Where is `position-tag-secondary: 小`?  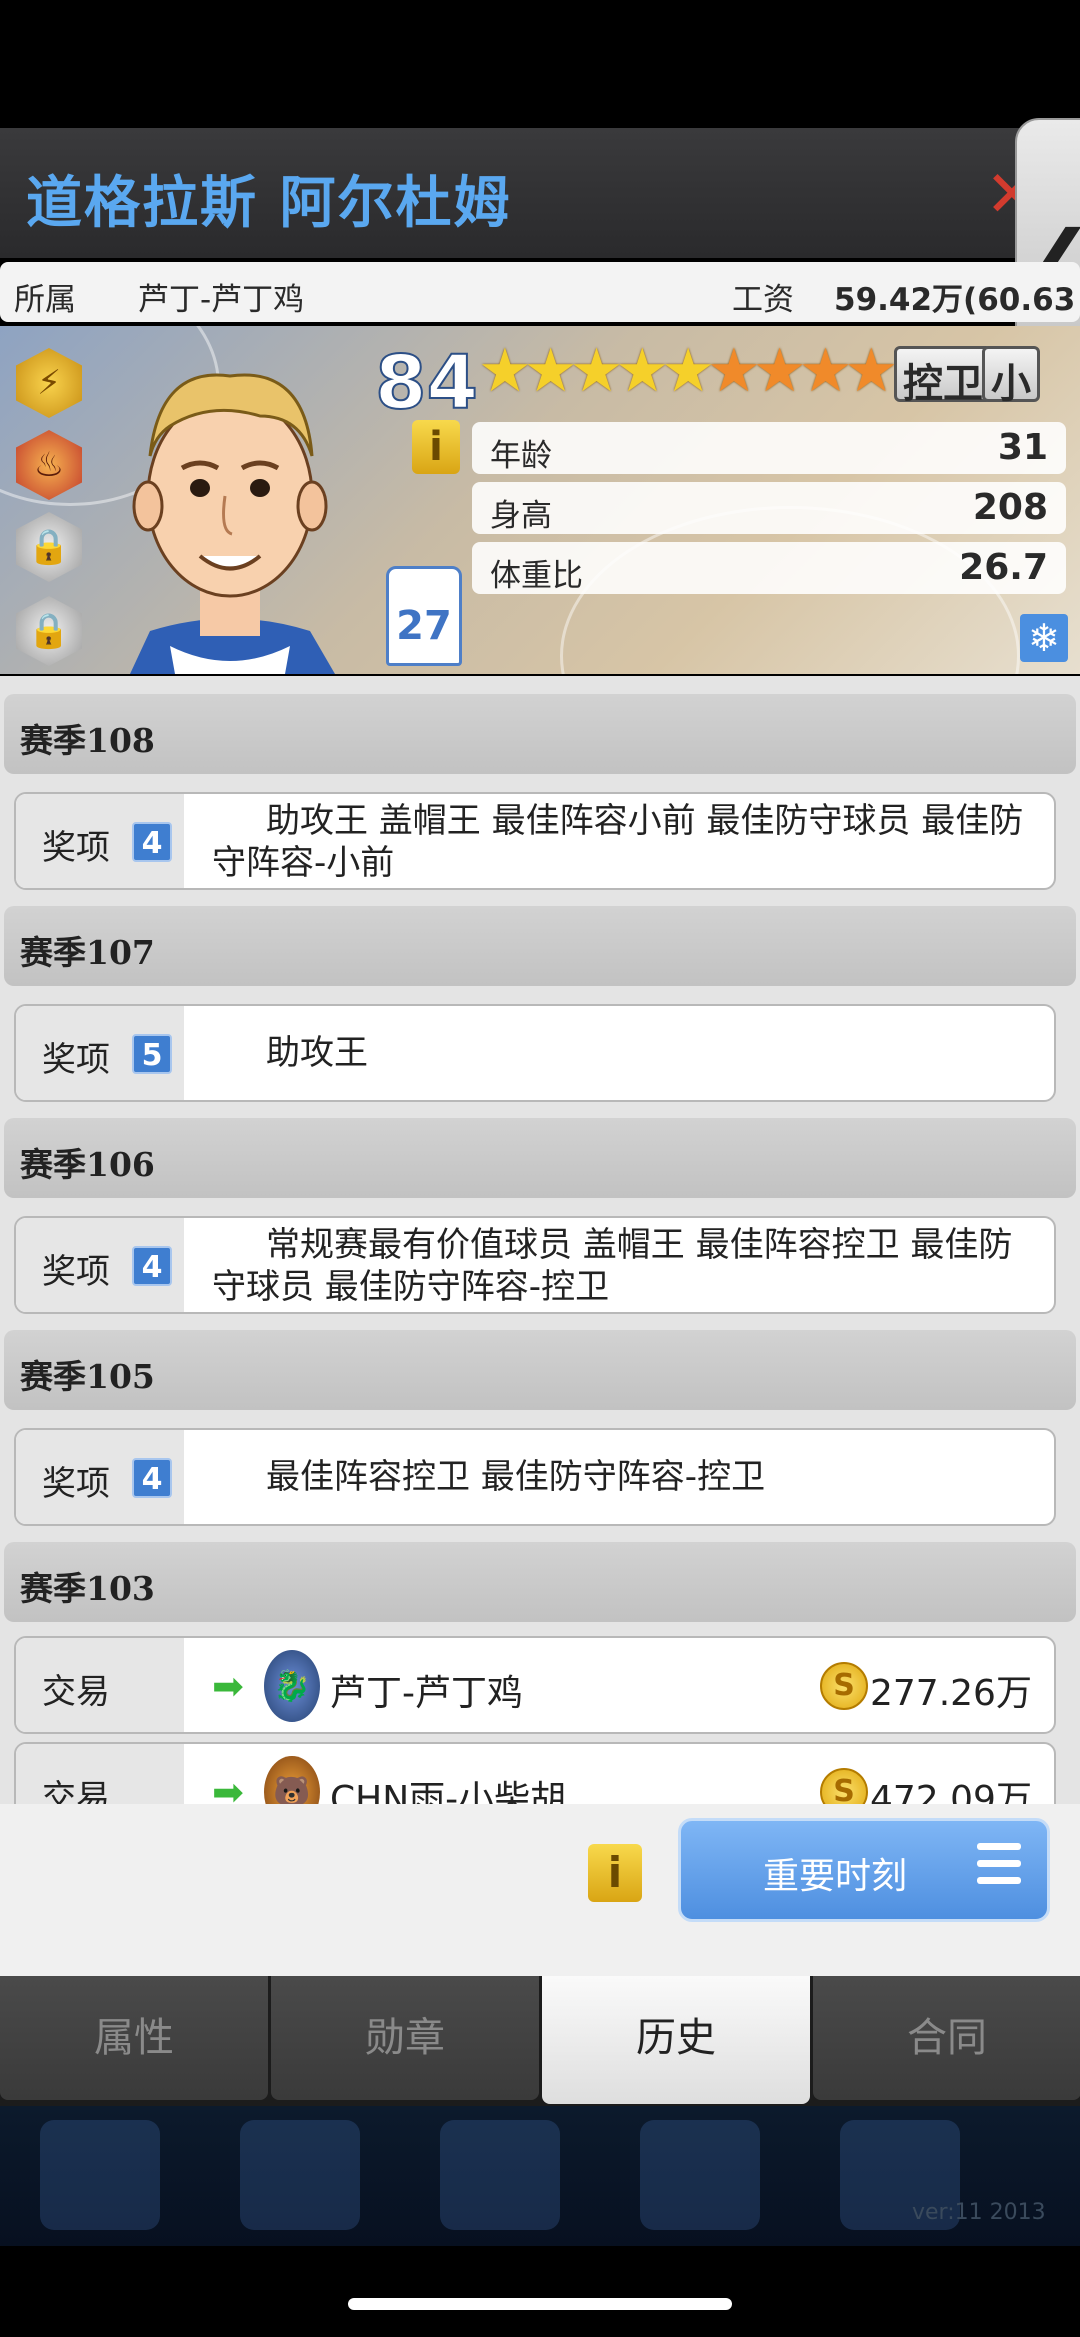 position-tag-secondary: 小 is located at coordinates (1011, 376).